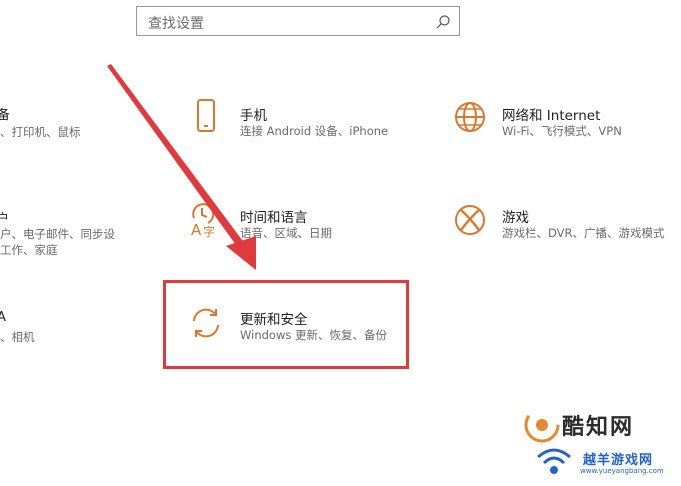 The width and height of the screenshot is (681, 486). I want to click on category-title: 时间和语言, so click(274, 218).